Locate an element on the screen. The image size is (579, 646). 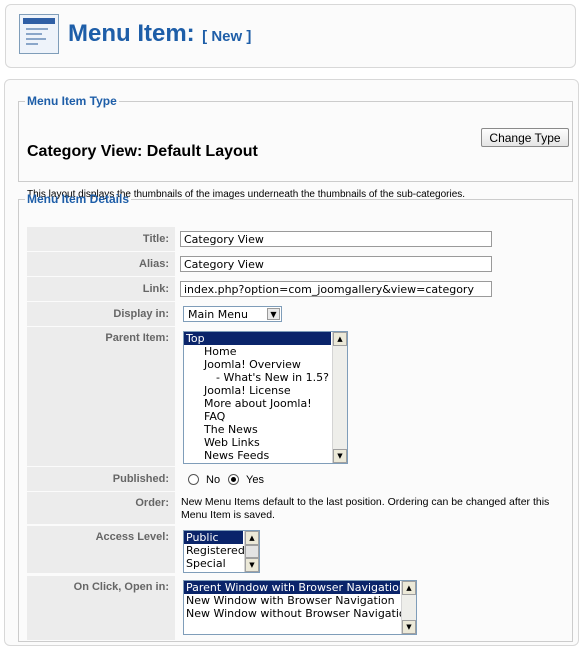
published-label: Published: is located at coordinates (101, 479).